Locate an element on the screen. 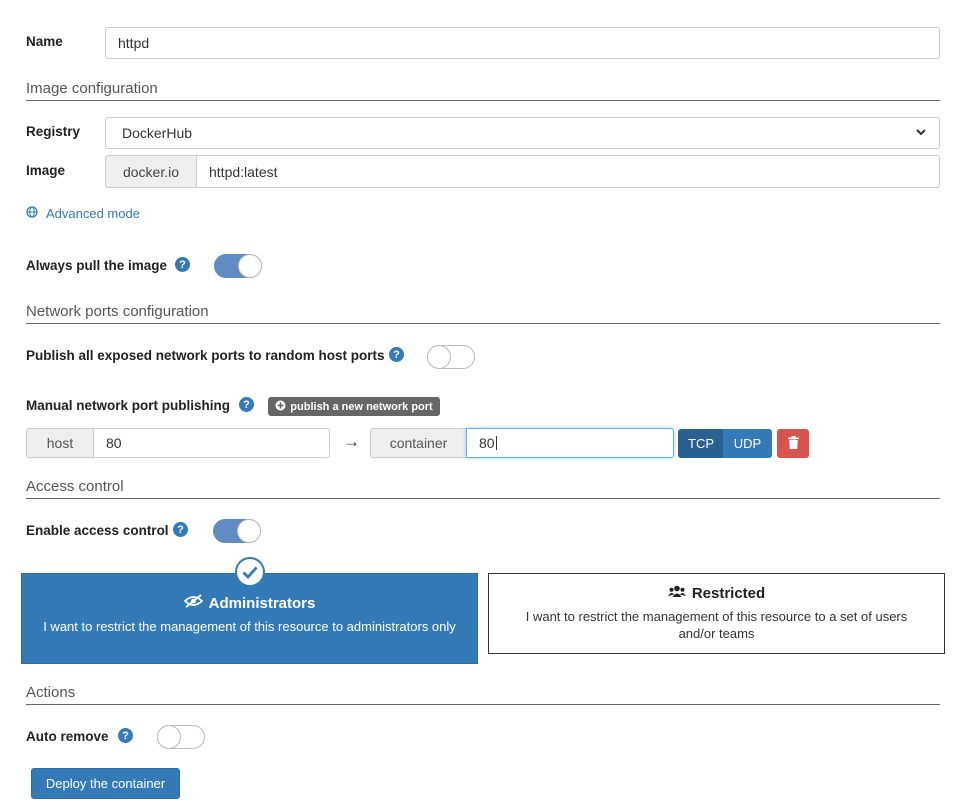 Image resolution: width=965 pixels, height=810 pixels. chevron-down-icon is located at coordinates (921, 133).